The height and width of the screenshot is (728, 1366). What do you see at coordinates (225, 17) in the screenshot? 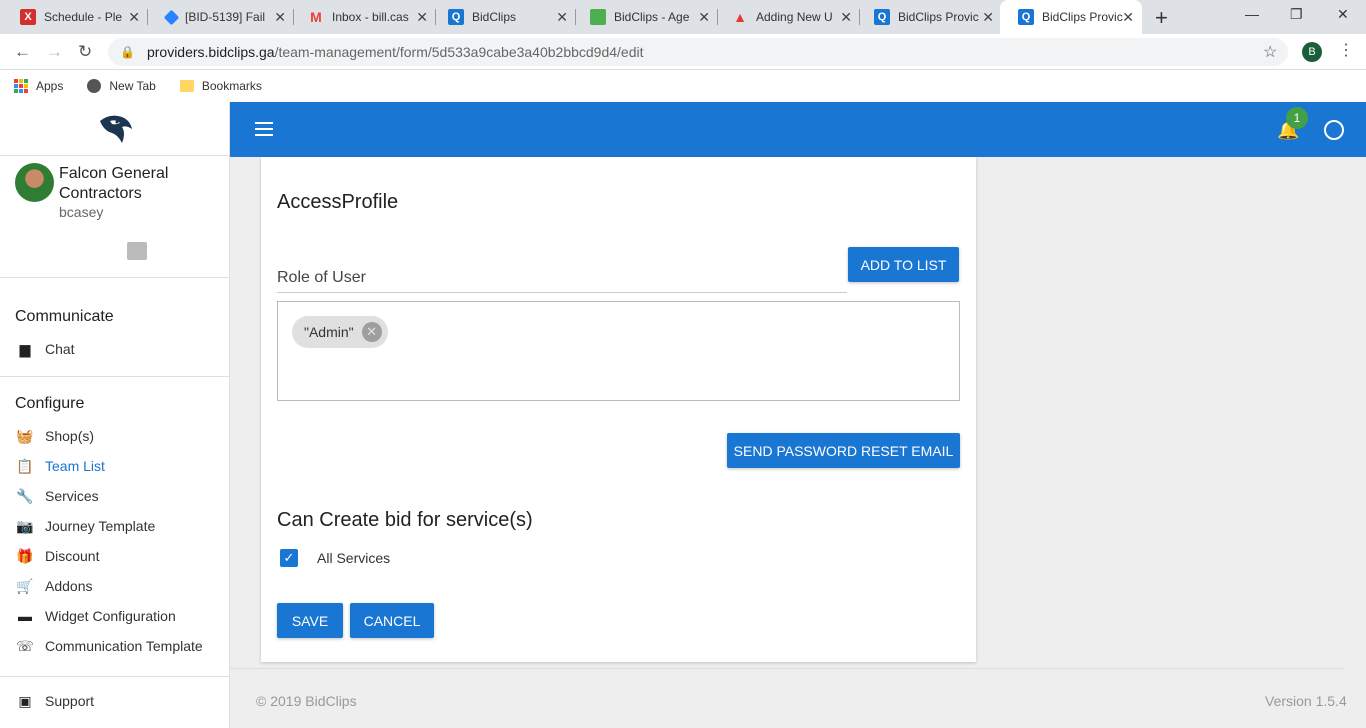
I see `tab-title: [BID-5139] Fail` at bounding box center [225, 17].